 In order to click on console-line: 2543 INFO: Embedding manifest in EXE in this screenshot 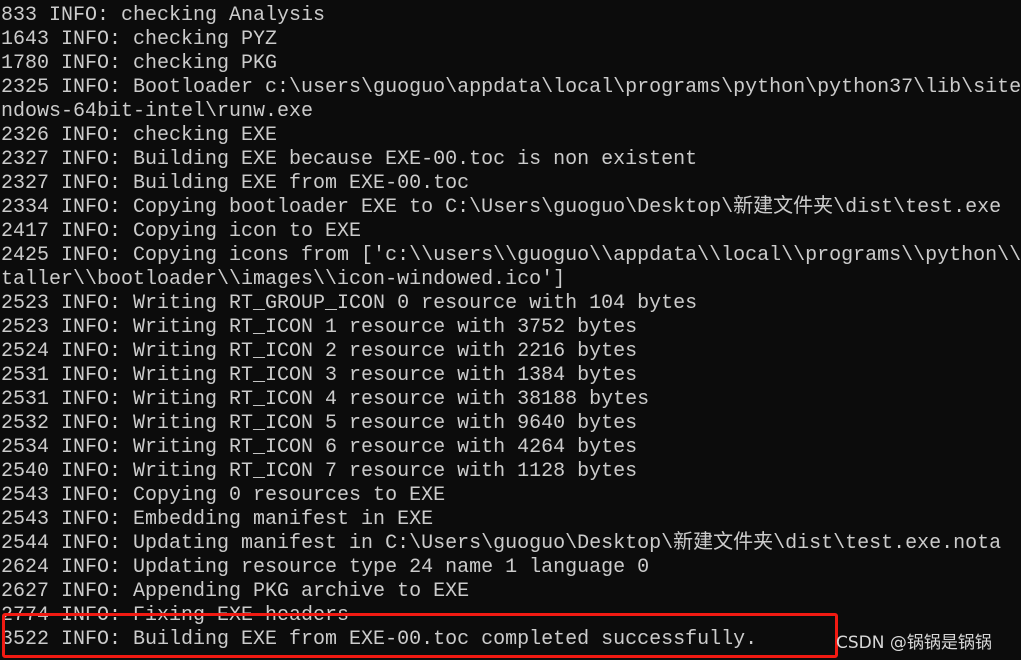, I will do `click(217, 519)`.